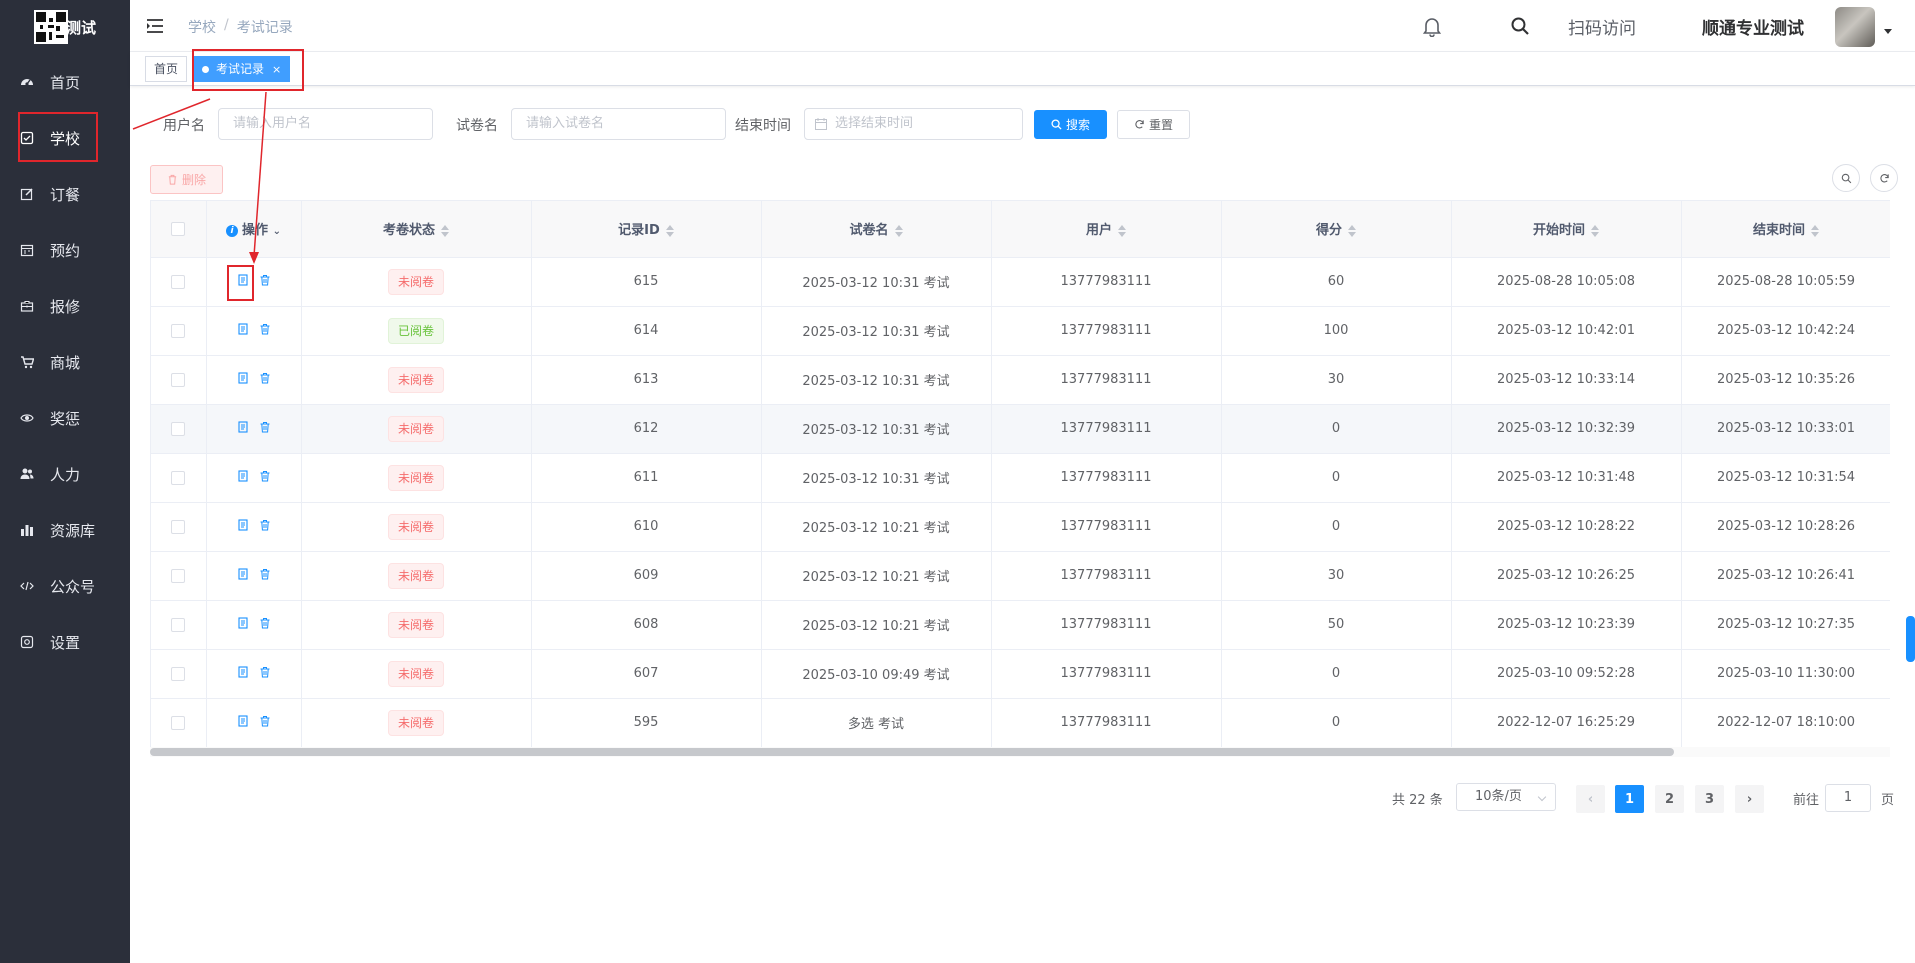 This screenshot has height=963, width=1915. Describe the element at coordinates (65, 250) in the screenshot. I see `sidebar-item-booking: 预约` at that location.